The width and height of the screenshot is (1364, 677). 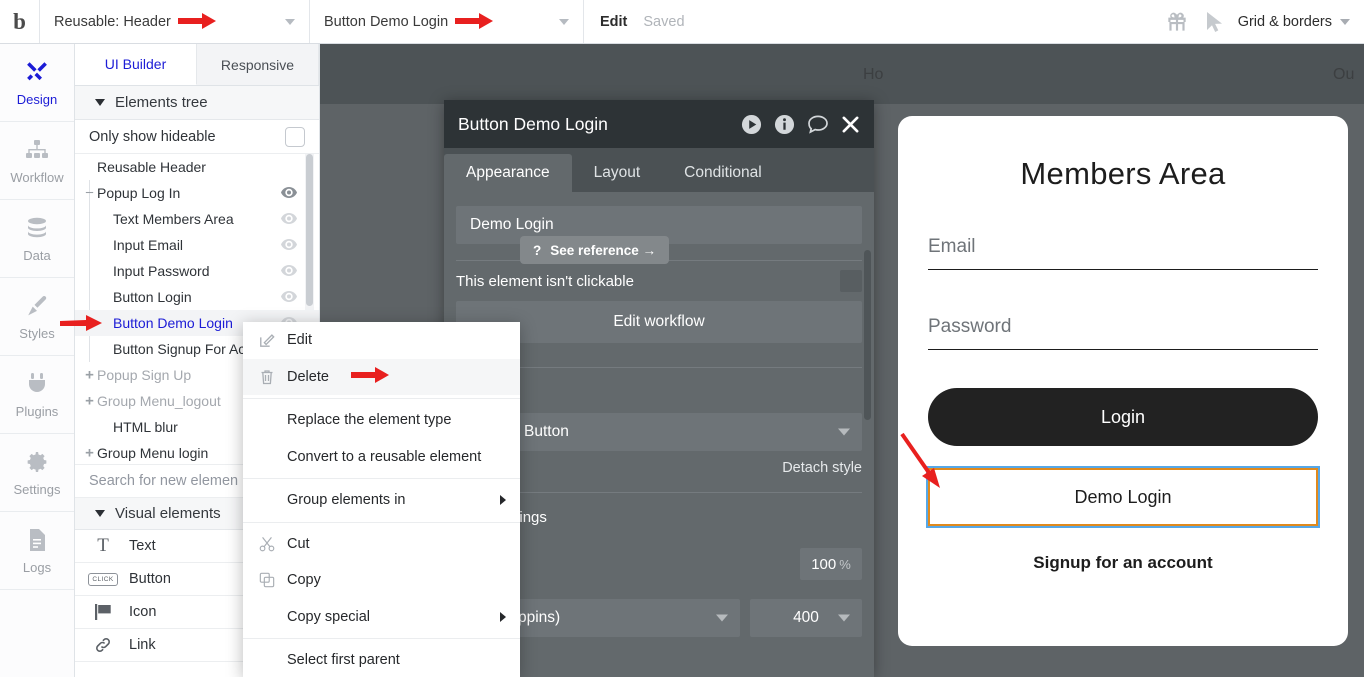 What do you see at coordinates (37, 177) in the screenshot?
I see `rail-label-workflow: Workflow` at bounding box center [37, 177].